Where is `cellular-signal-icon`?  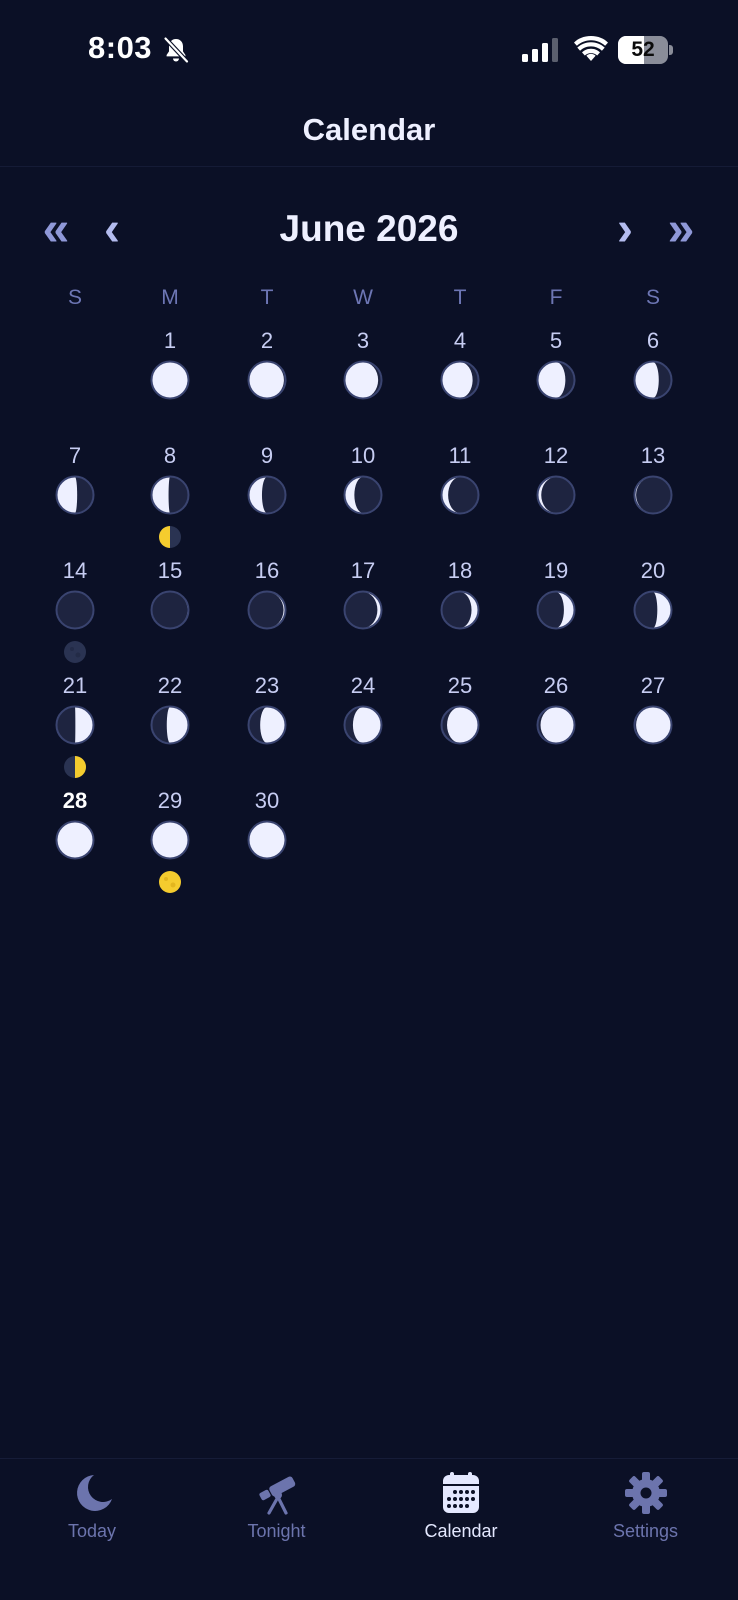 cellular-signal-icon is located at coordinates (540, 50).